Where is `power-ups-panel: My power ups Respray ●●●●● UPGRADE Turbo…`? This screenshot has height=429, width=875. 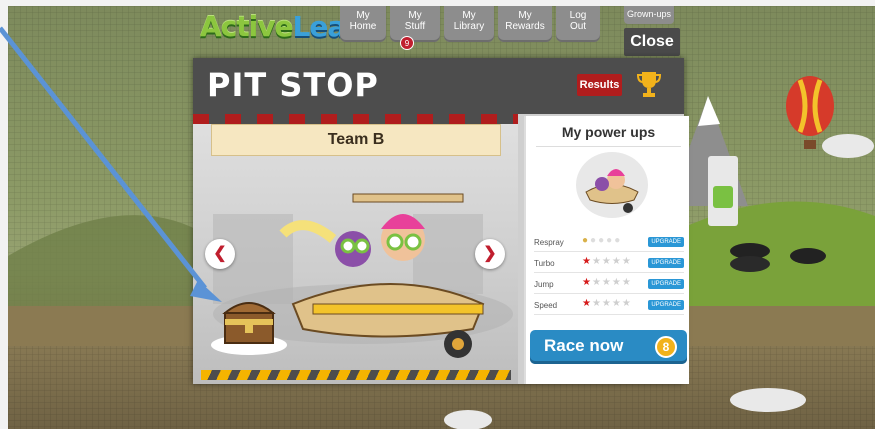 power-ups-panel: My power ups Respray ●●●●● UPGRADE Turbo… is located at coordinates (606, 250).